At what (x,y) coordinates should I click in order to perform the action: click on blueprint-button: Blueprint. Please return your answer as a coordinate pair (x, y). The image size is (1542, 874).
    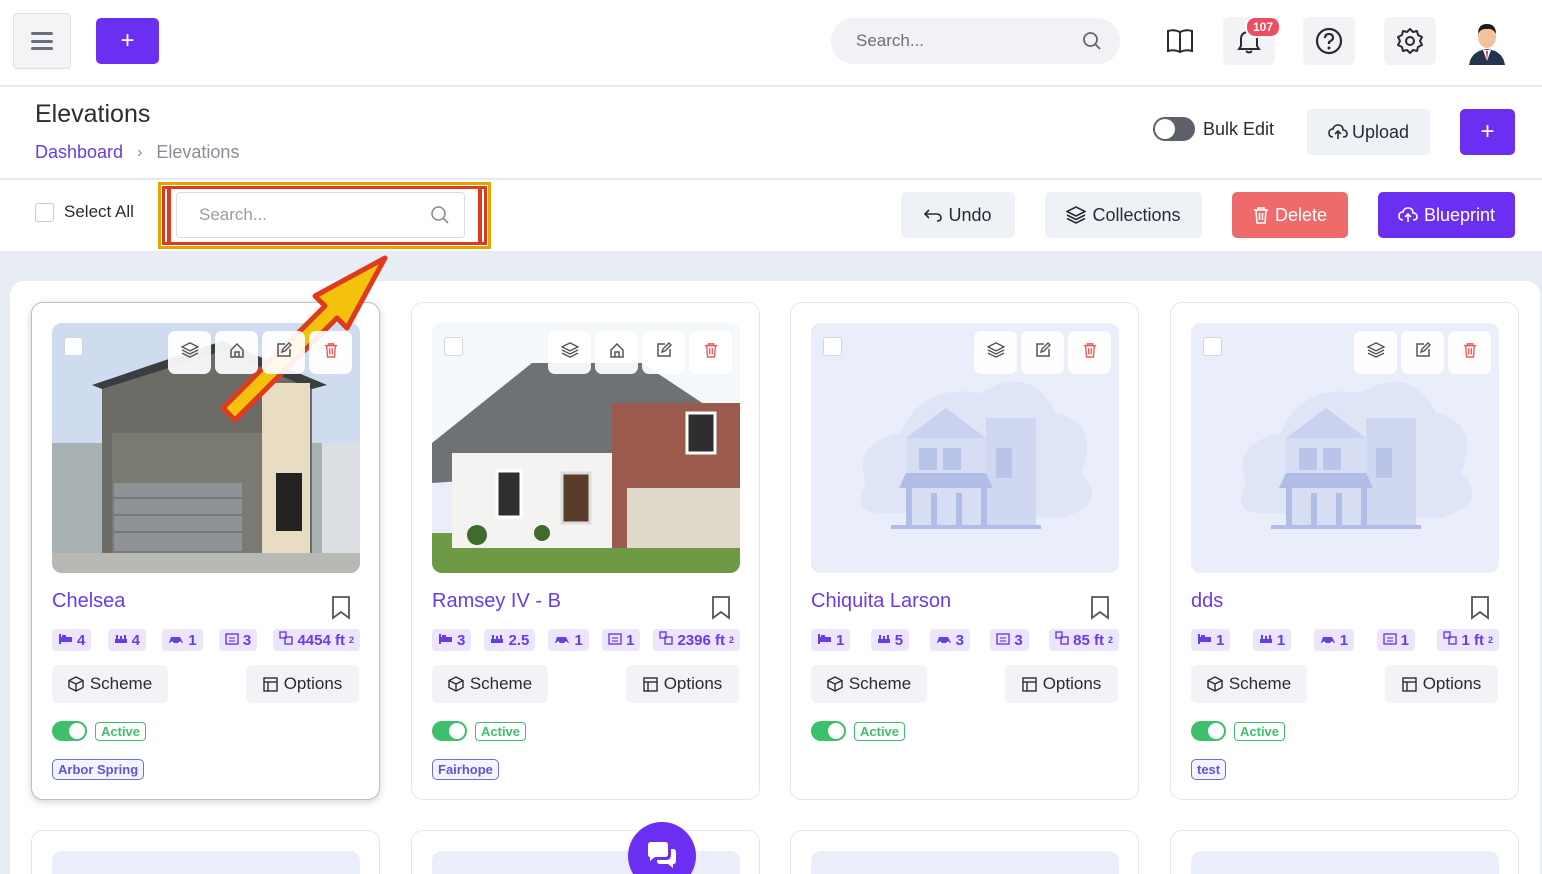
    Looking at the image, I should click on (1446, 215).